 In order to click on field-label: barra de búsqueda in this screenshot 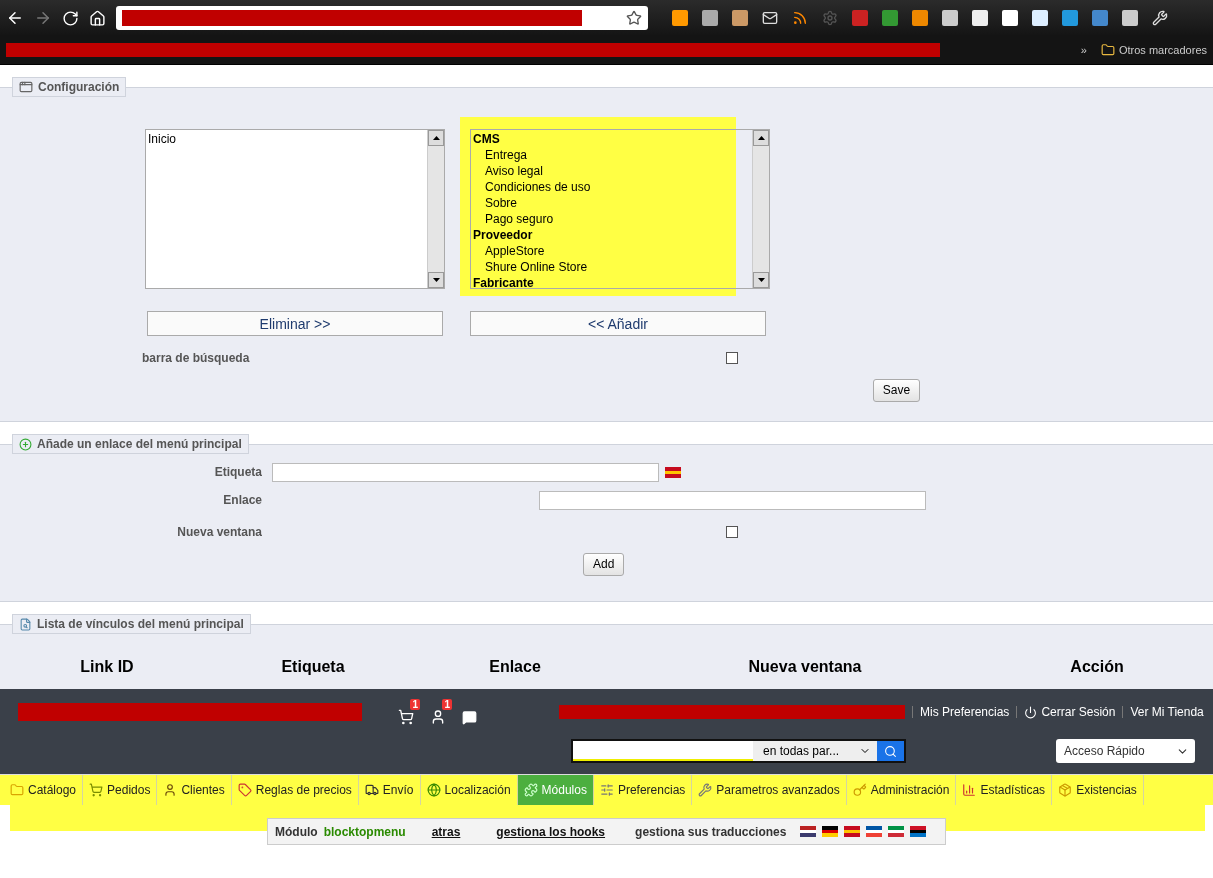, I will do `click(196, 358)`.